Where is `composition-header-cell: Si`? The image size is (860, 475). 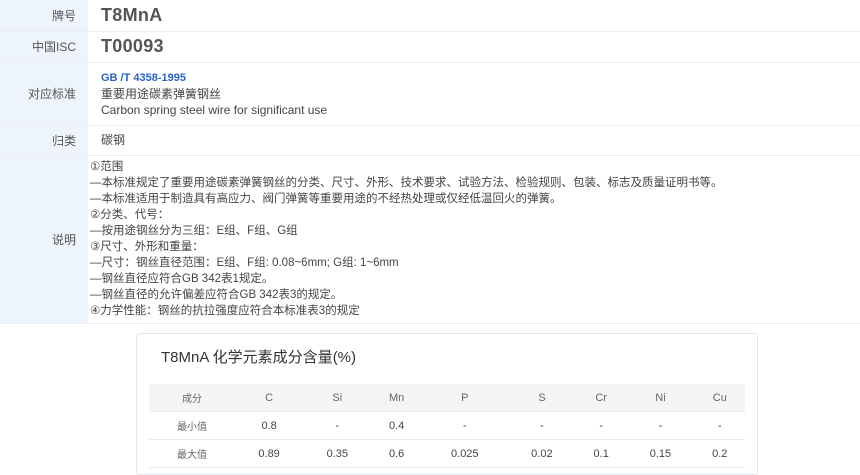
composition-header-cell: Si is located at coordinates (337, 398).